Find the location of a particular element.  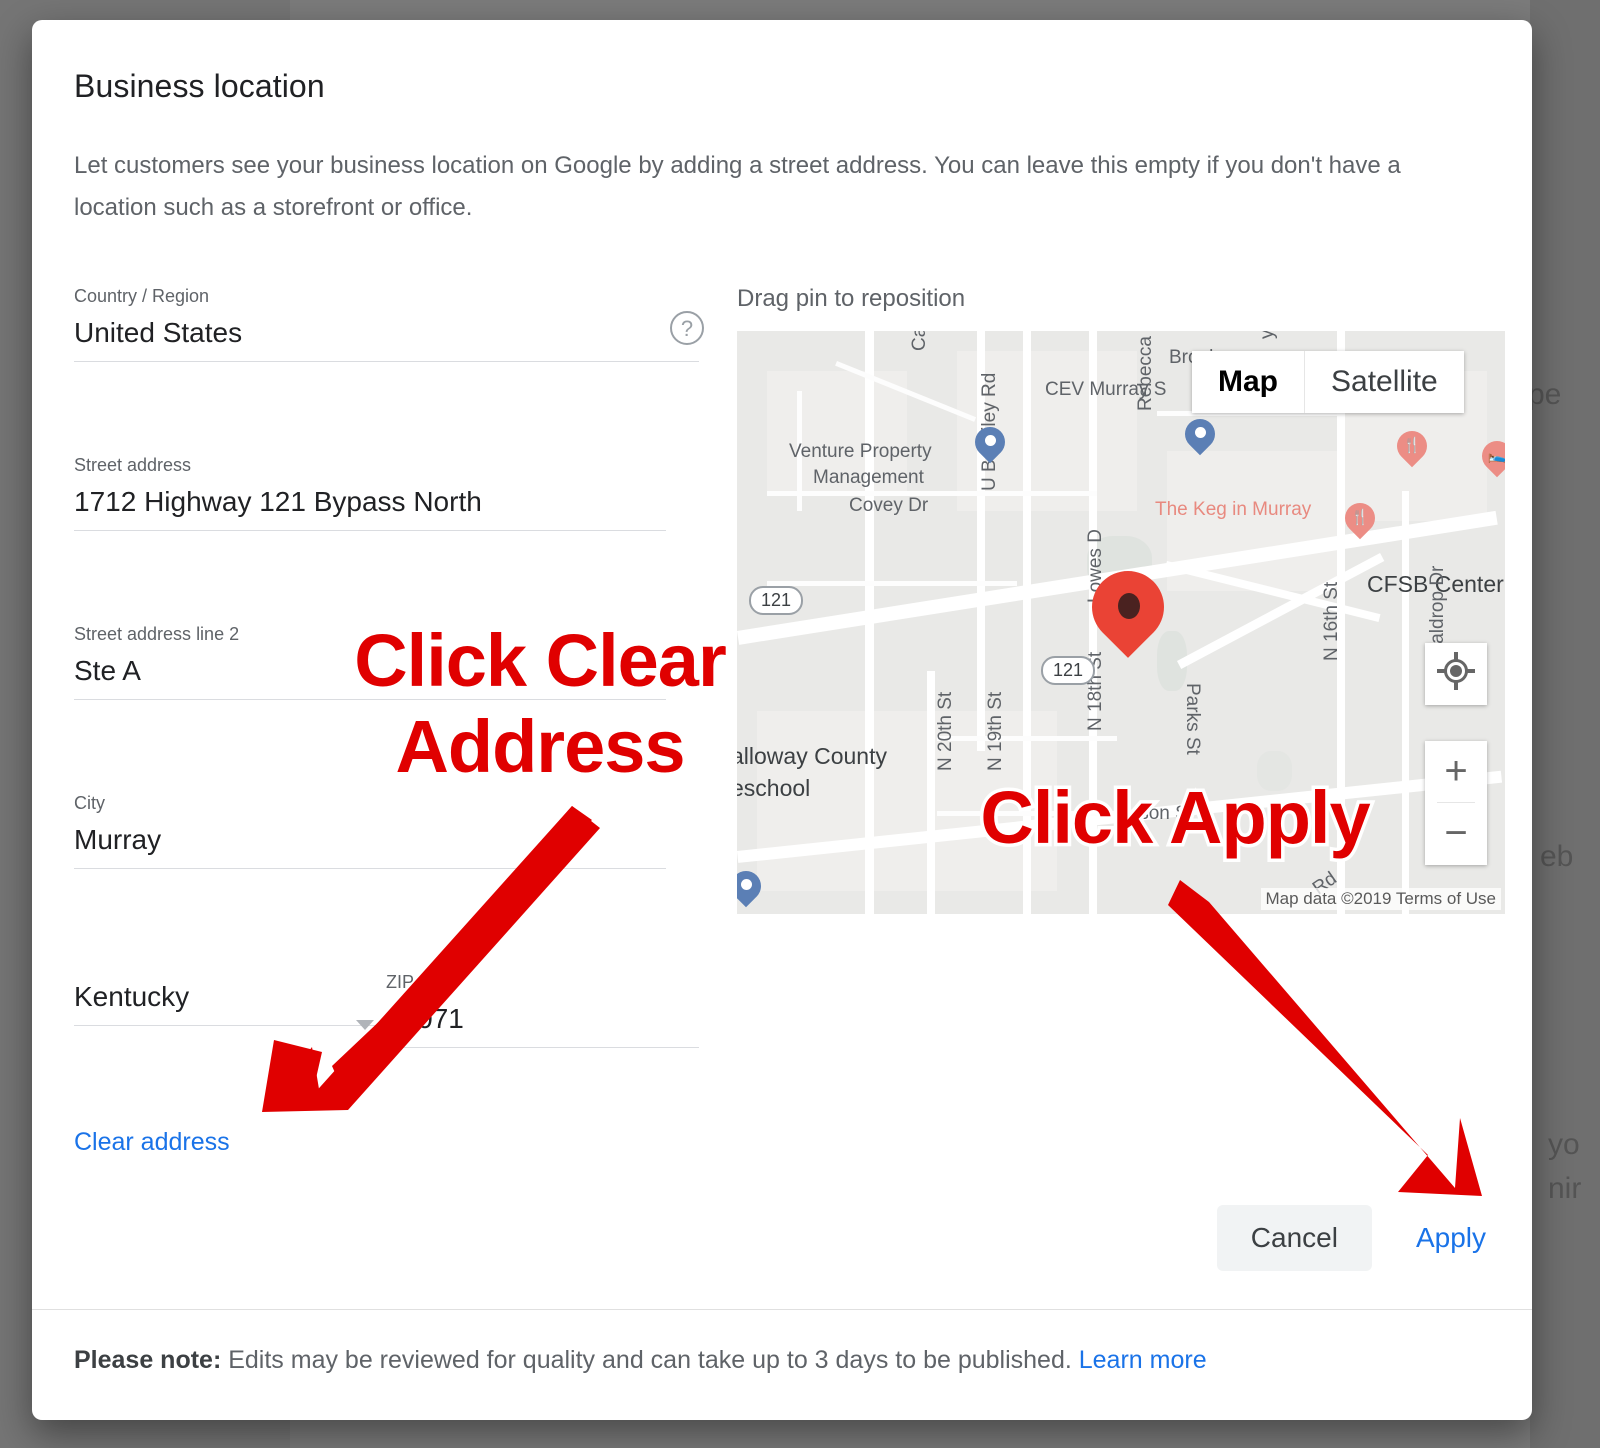

map-label: Covey Dr is located at coordinates (889, 505).